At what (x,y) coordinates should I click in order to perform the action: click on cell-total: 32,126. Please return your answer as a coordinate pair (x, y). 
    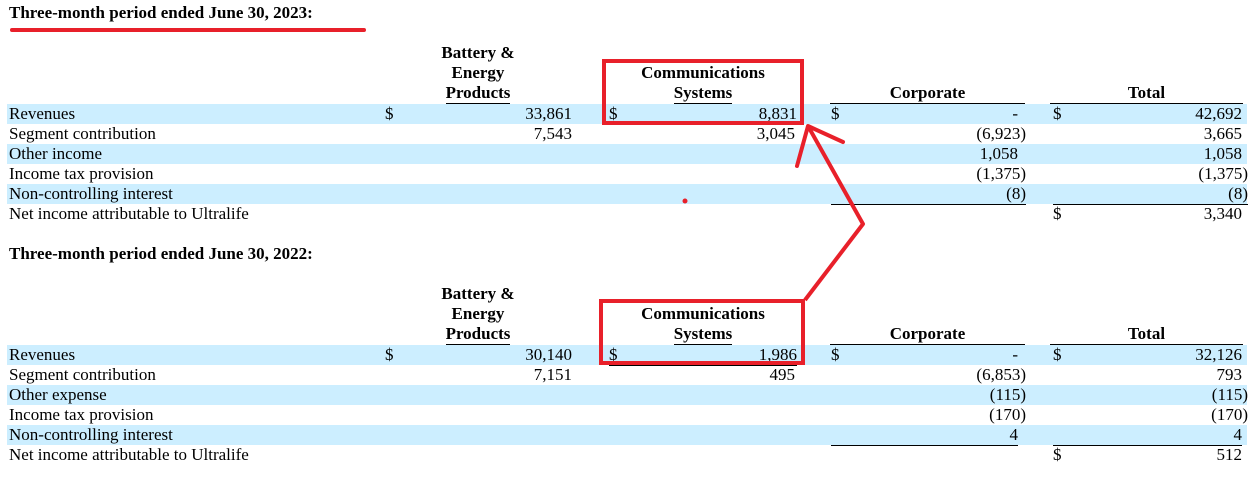
    Looking at the image, I should click on (1218, 354).